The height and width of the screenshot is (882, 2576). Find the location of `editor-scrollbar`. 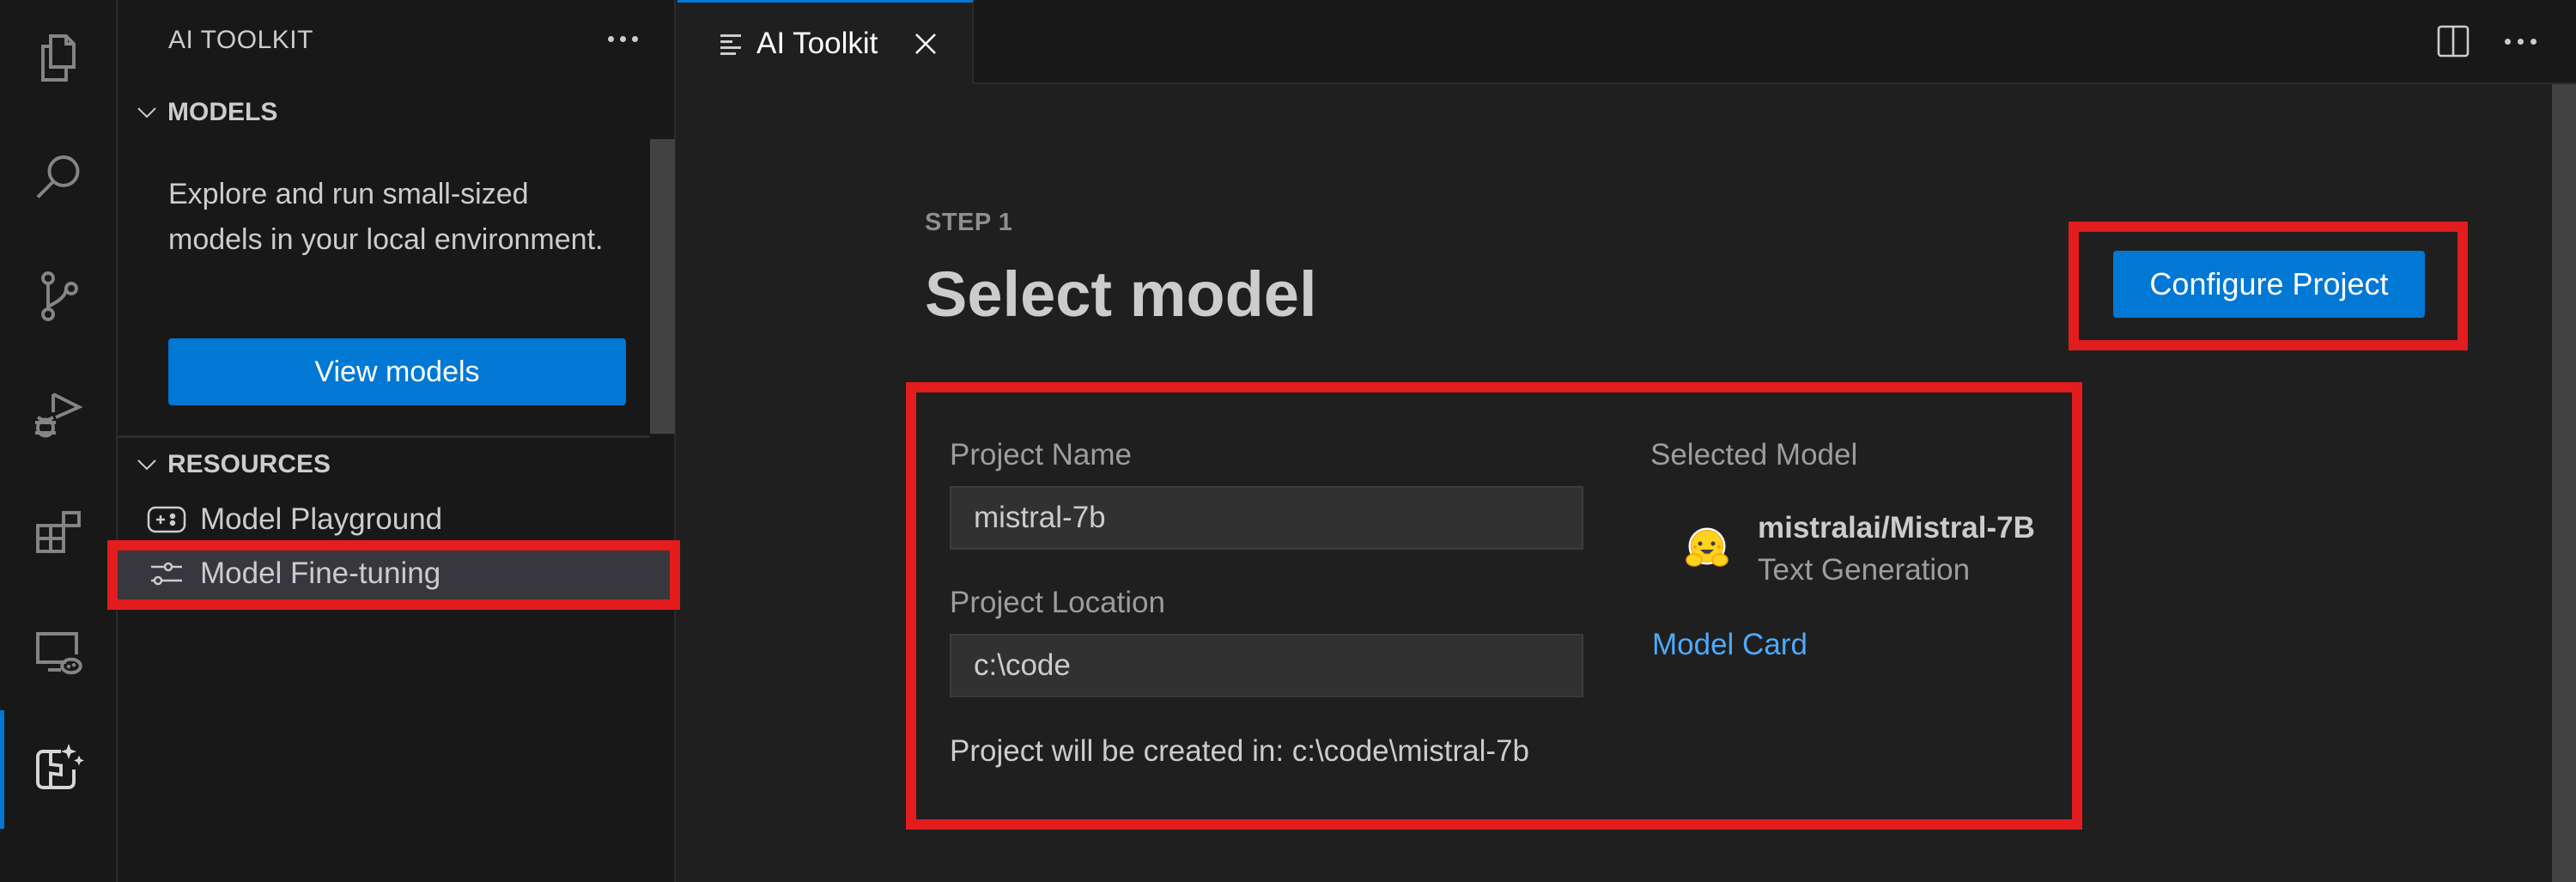

editor-scrollbar is located at coordinates (2564, 483).